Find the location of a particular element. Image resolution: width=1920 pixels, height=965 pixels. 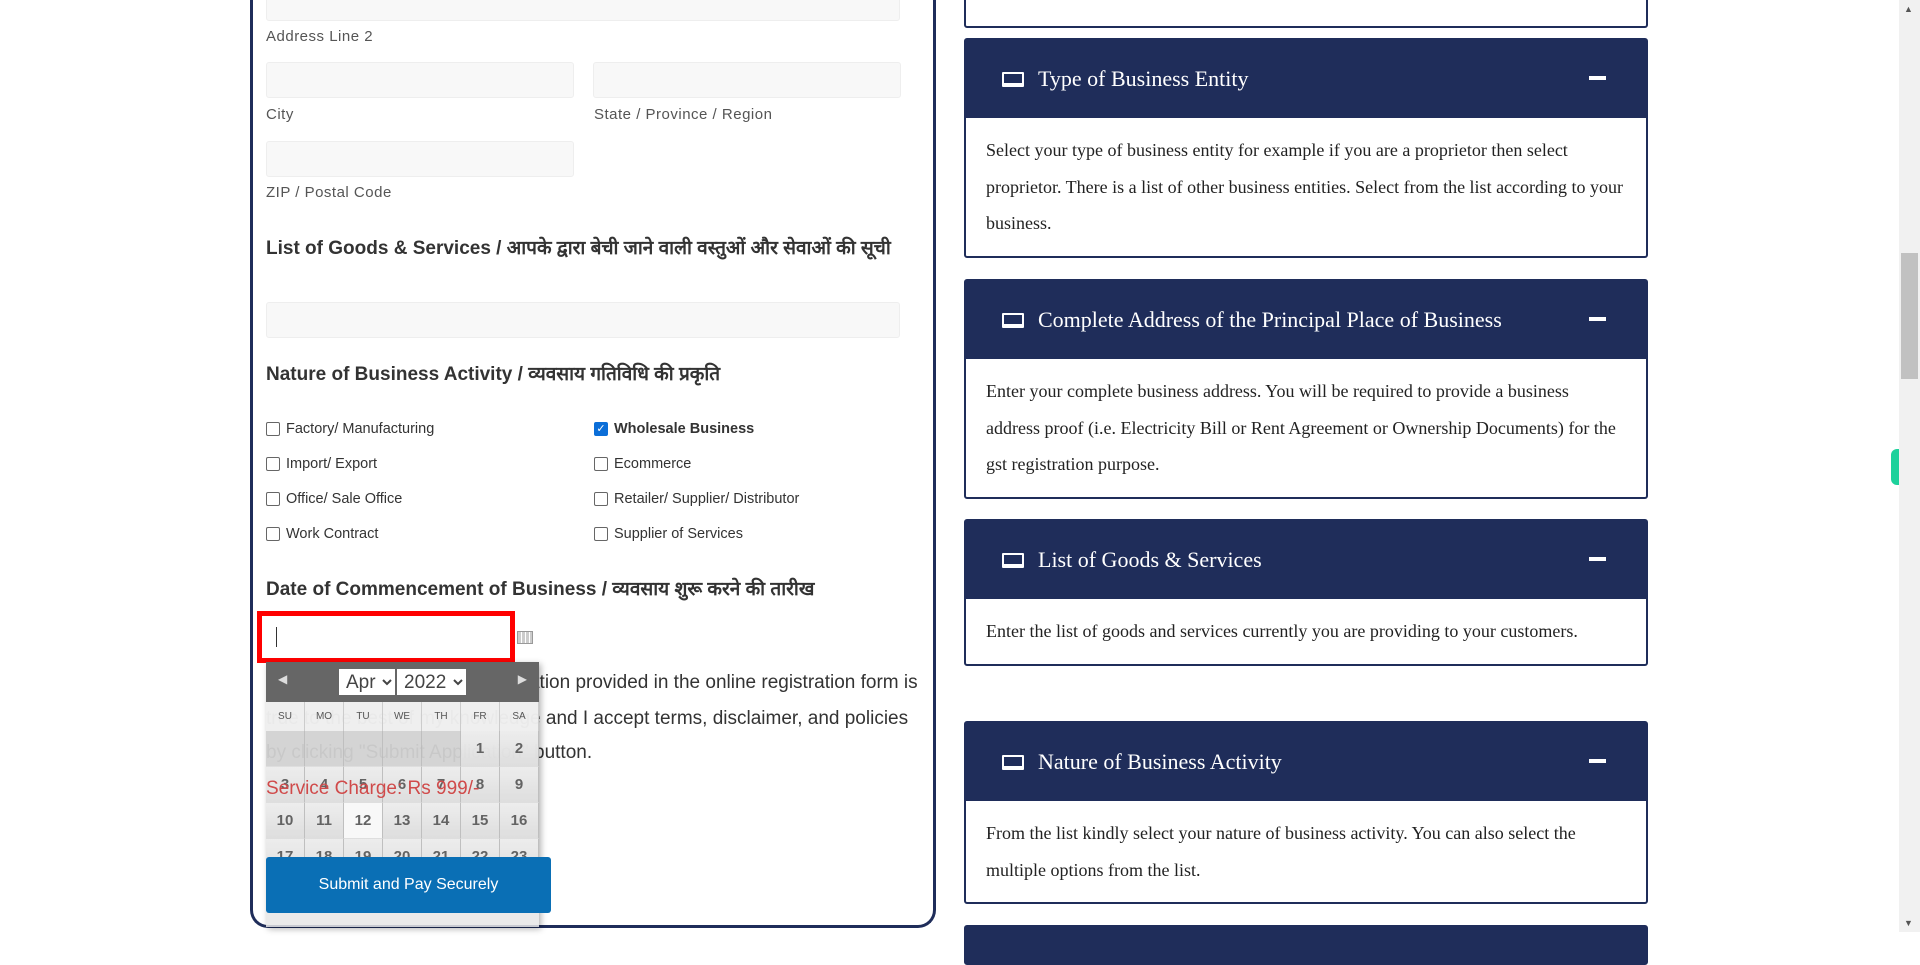

help-panel-previous is located at coordinates (1306, 14).